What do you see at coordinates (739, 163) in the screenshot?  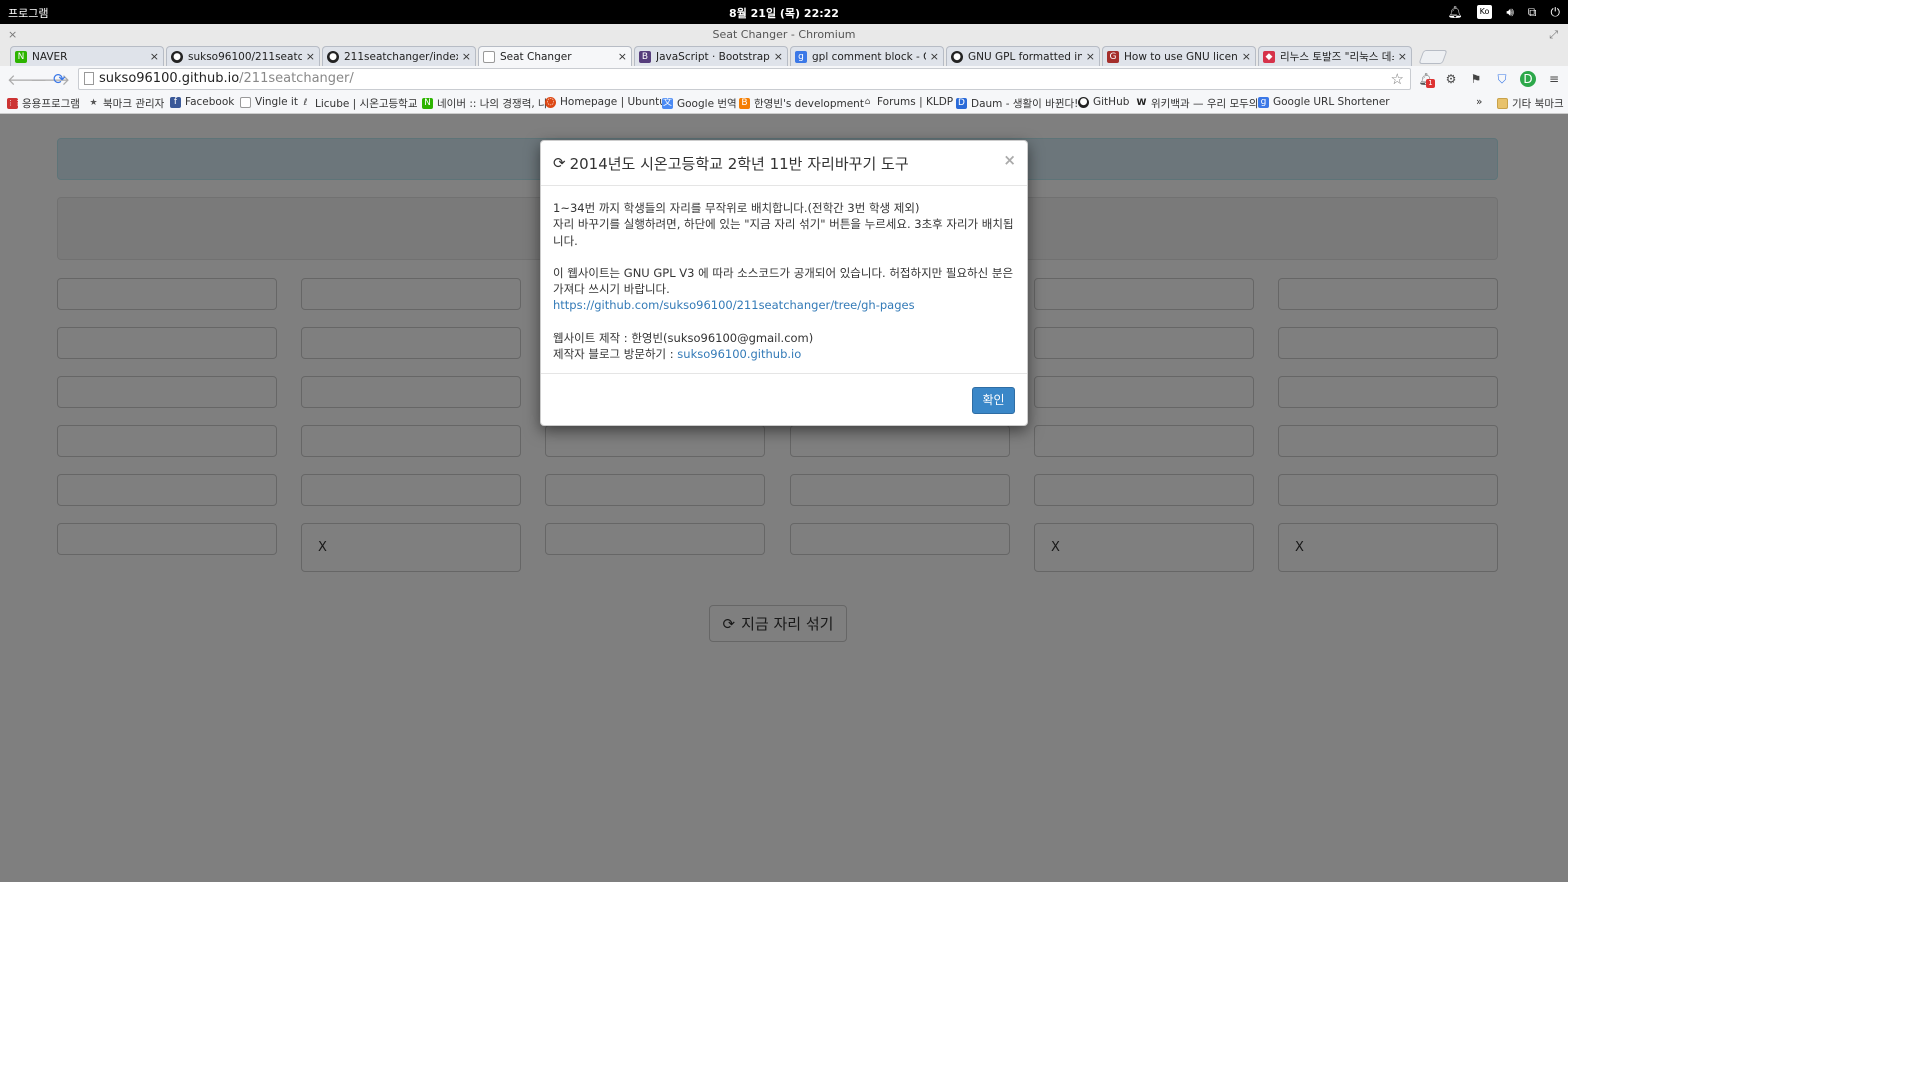 I see `modal-title: 2014년도 시온고등학교 2학년 11반 자리바꾸기 도구` at bounding box center [739, 163].